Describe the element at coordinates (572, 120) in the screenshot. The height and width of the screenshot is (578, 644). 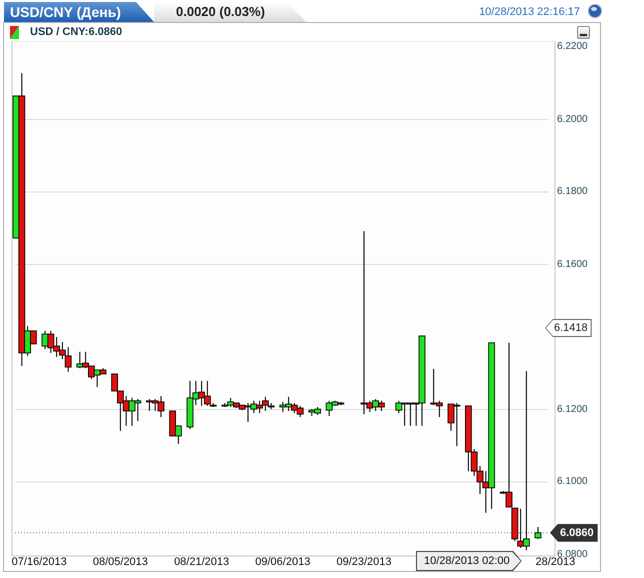
I see `y-axis-label: 6.2000` at that location.